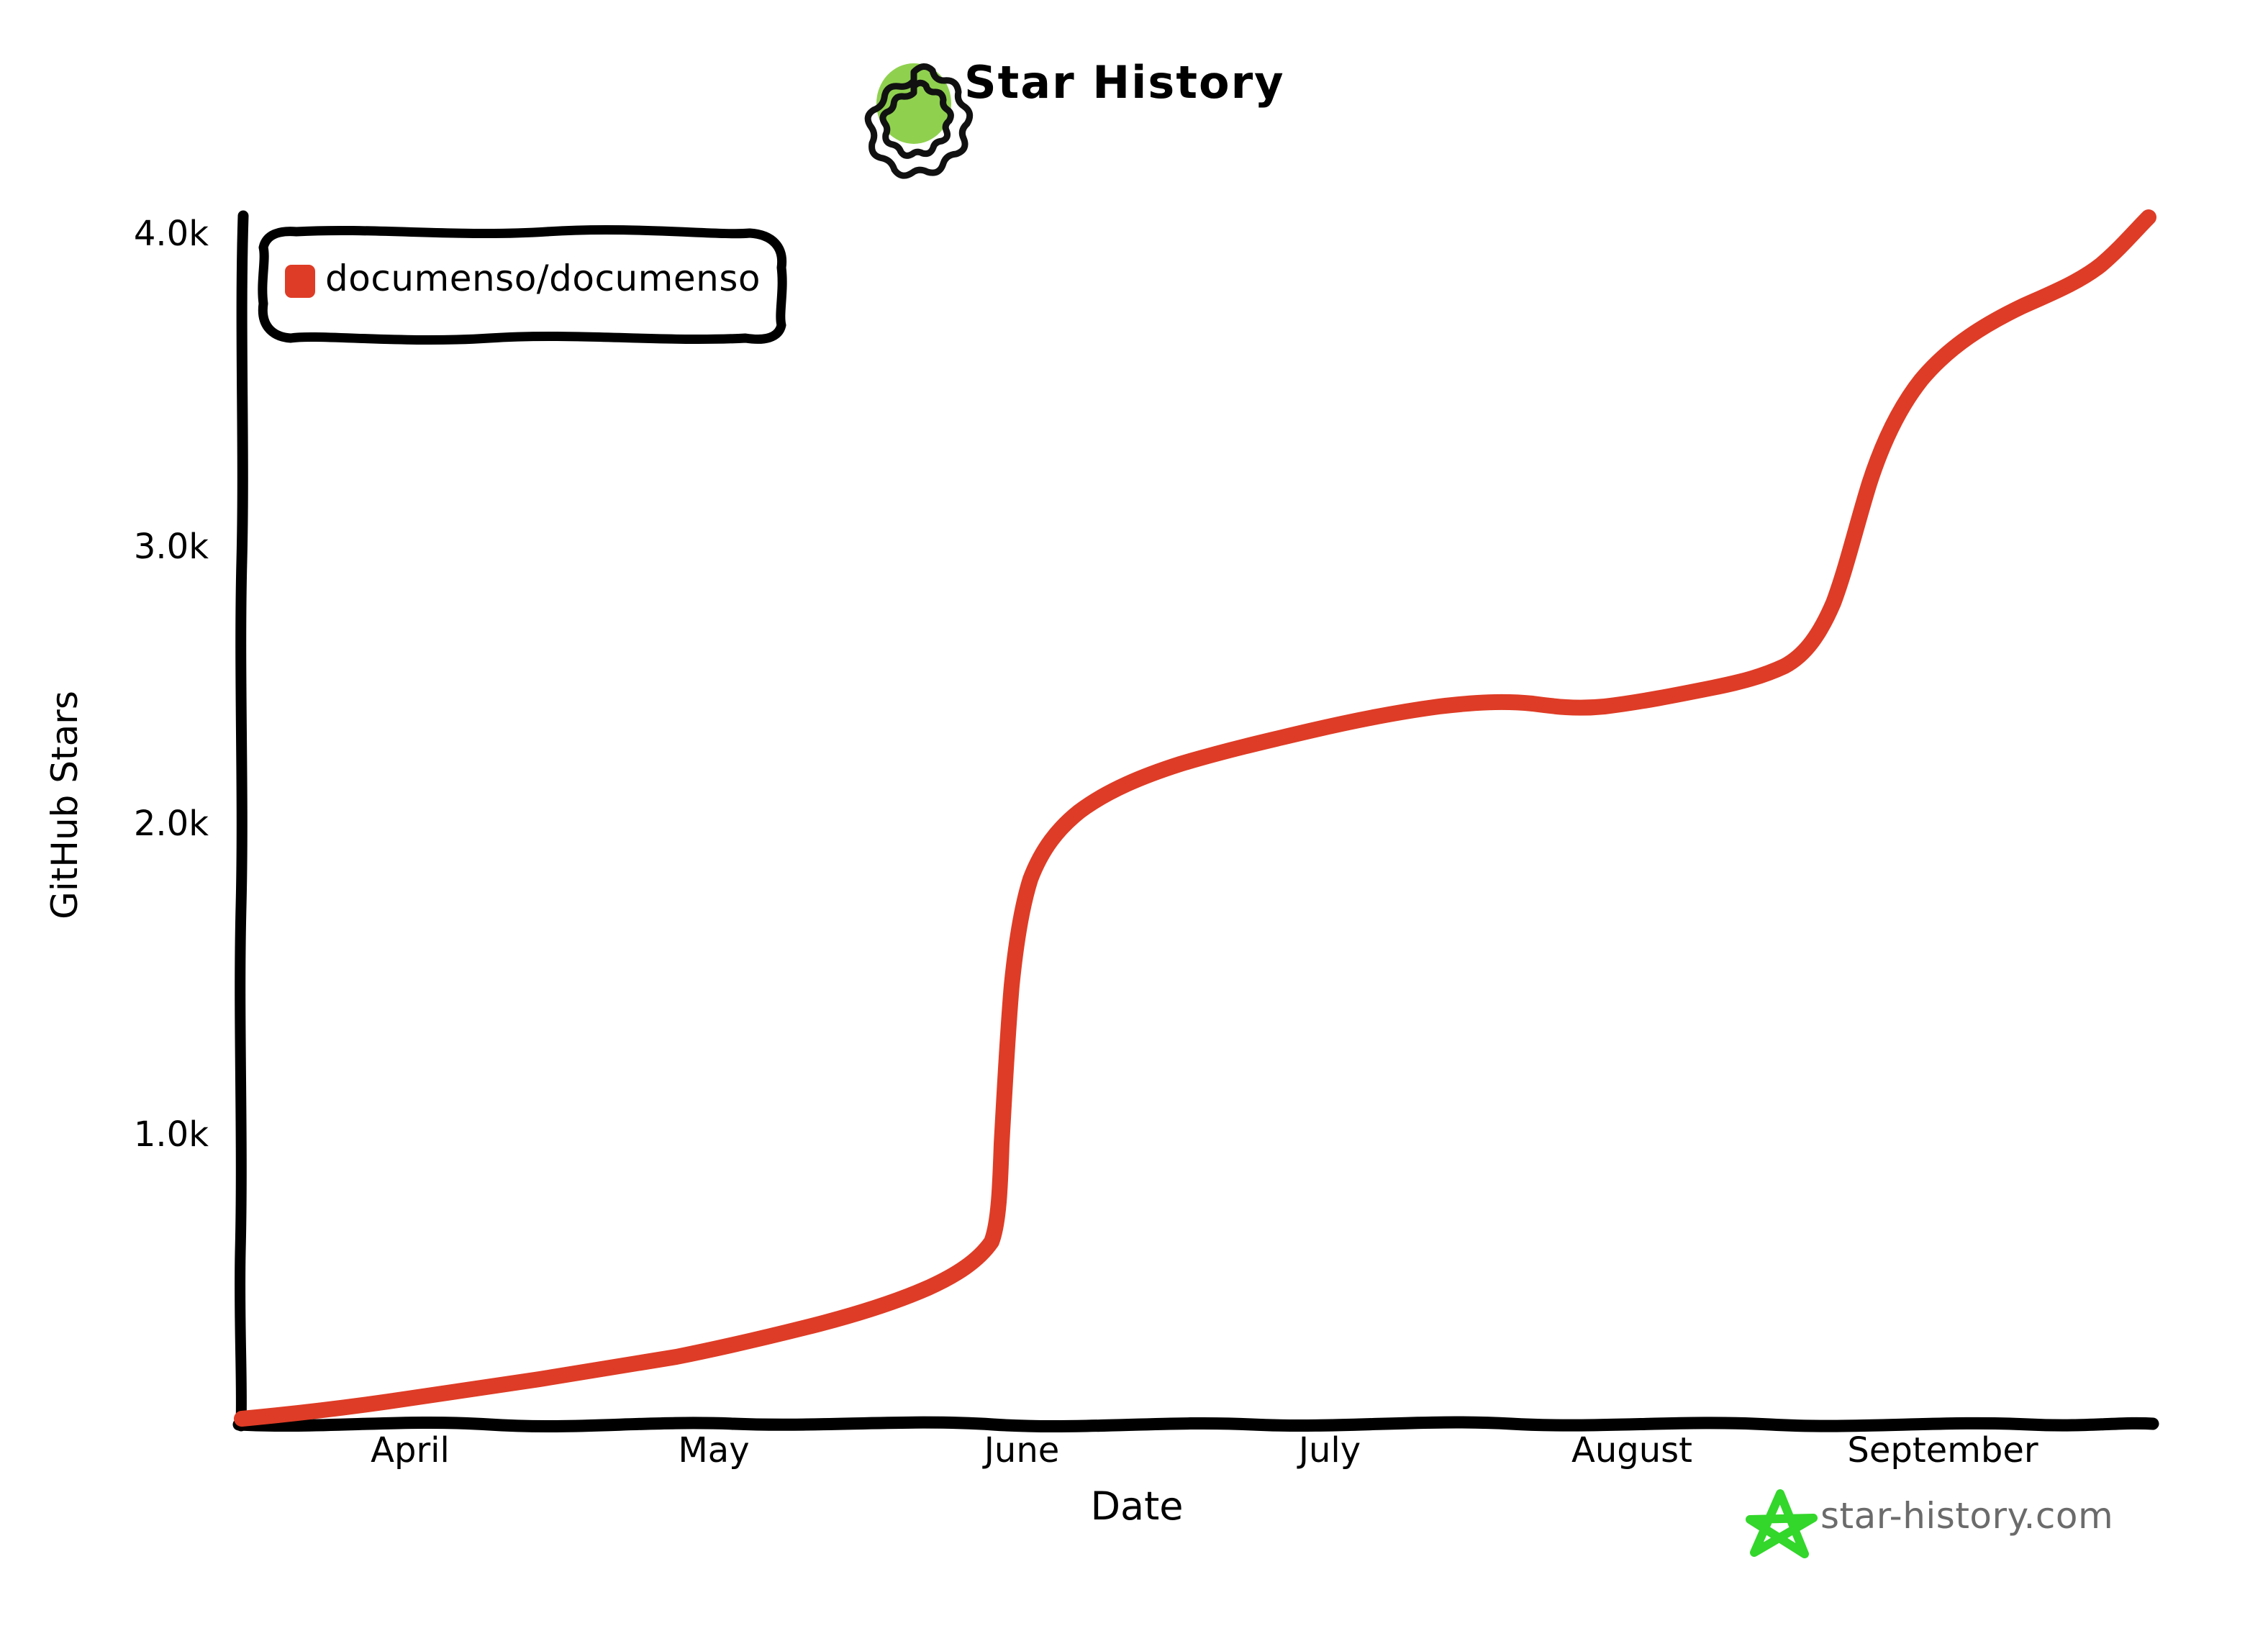 This screenshot has height=1636, width=2268. Describe the element at coordinates (714, 1451) in the screenshot. I see `x-tick-label-may: May` at that location.